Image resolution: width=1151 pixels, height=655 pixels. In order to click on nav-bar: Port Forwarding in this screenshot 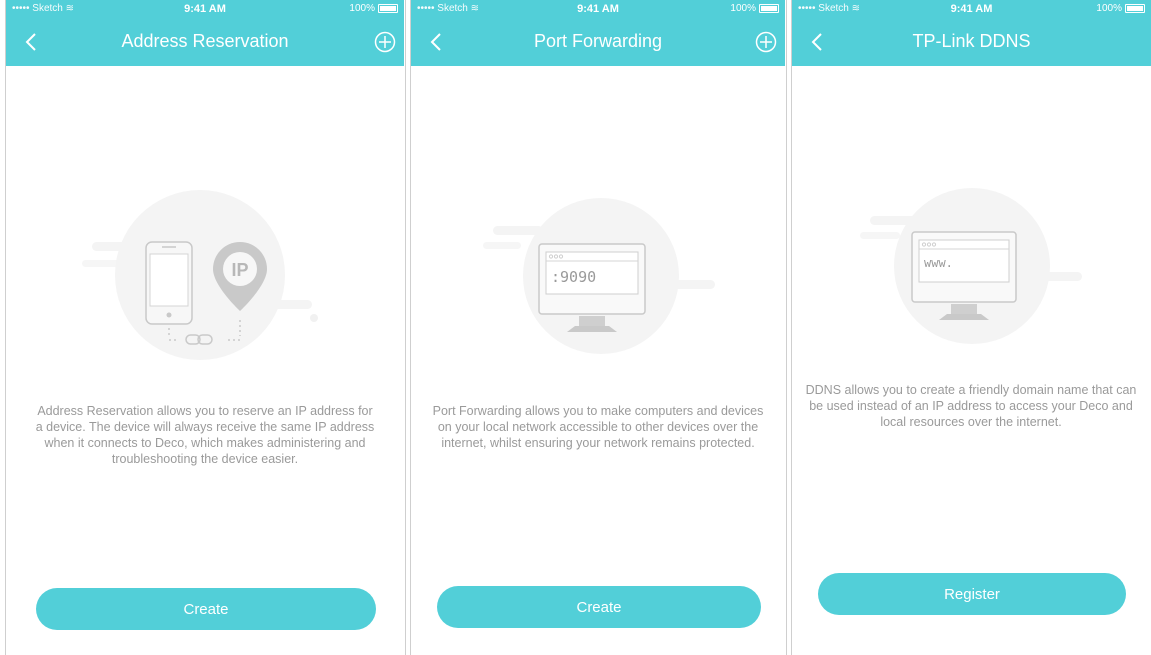, I will do `click(598, 42)`.